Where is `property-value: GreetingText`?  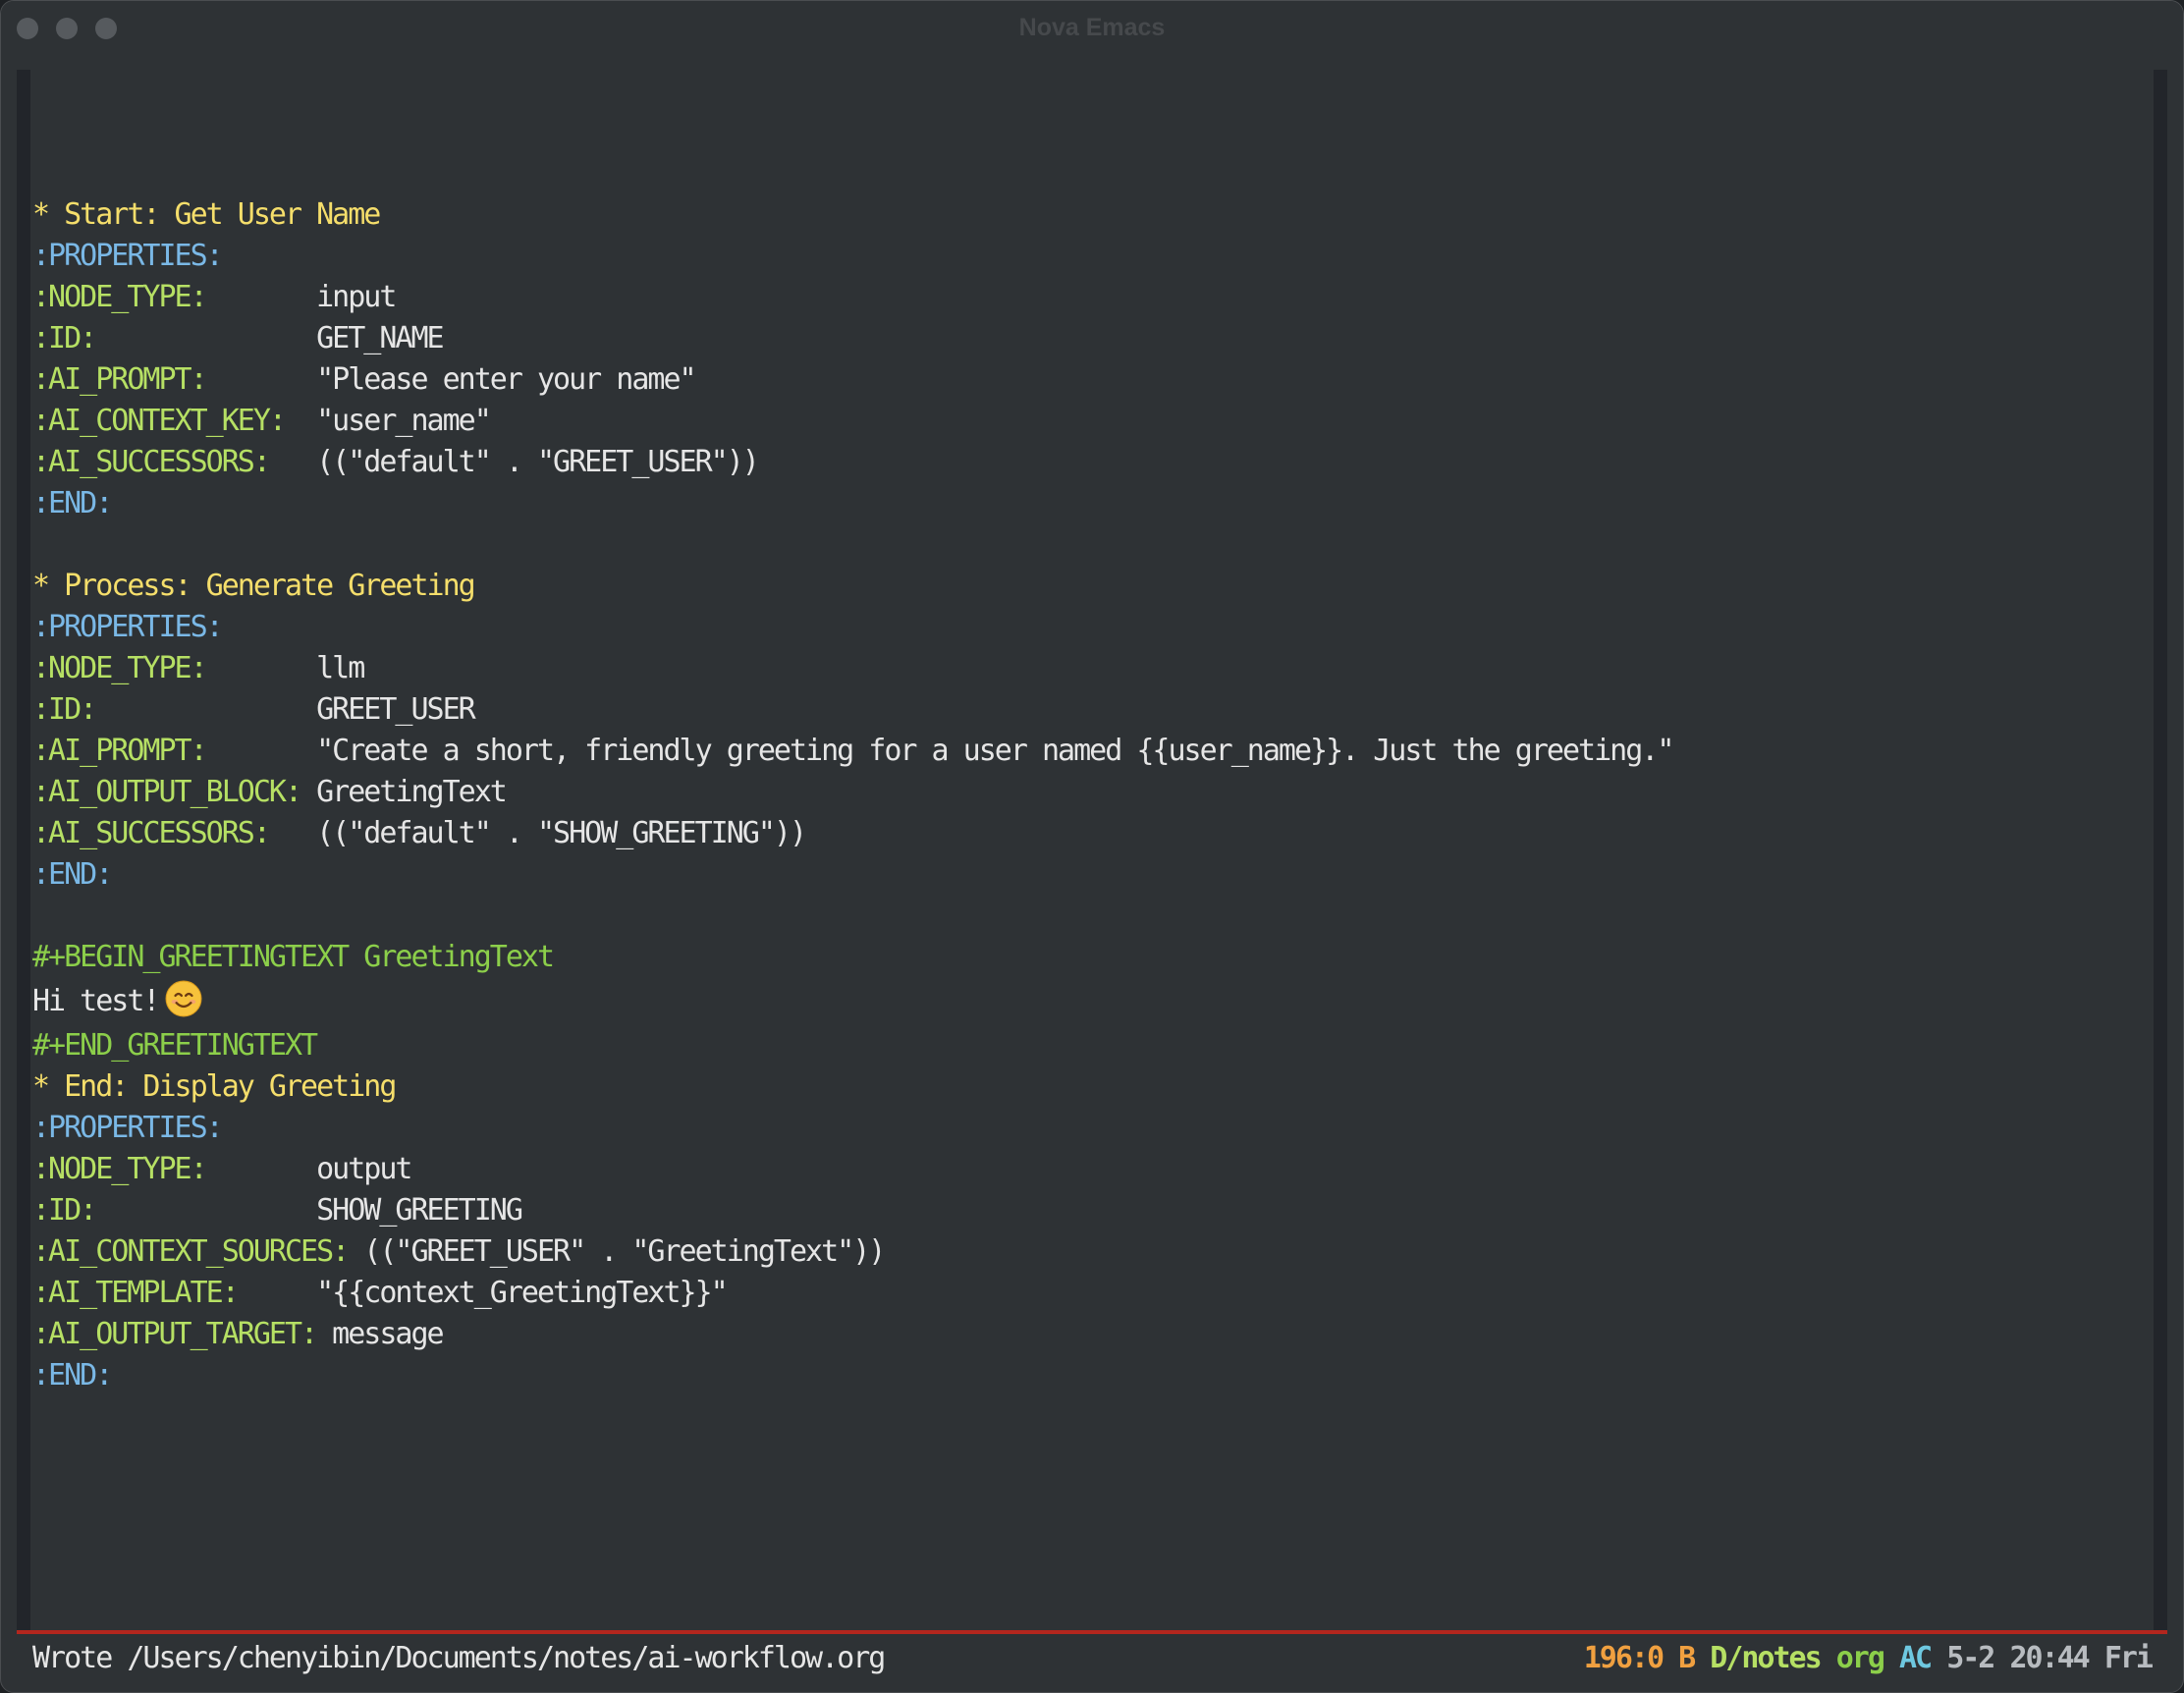
property-value: GreetingText is located at coordinates (412, 792).